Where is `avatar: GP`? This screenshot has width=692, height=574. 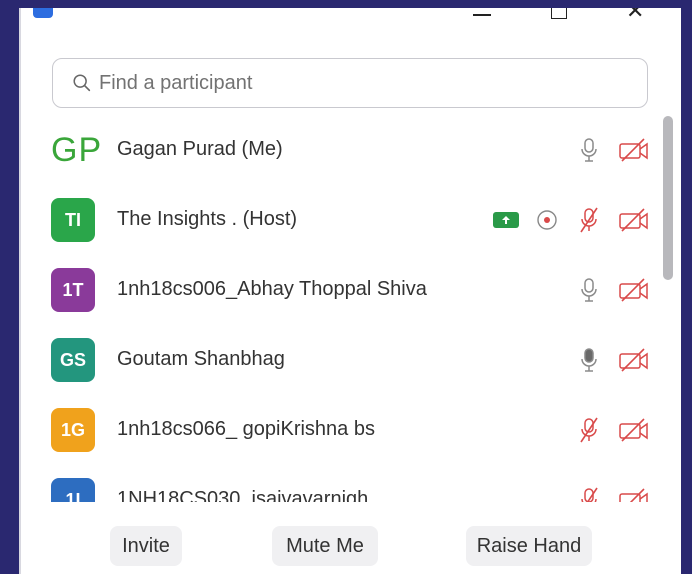 avatar: GP is located at coordinates (77, 149).